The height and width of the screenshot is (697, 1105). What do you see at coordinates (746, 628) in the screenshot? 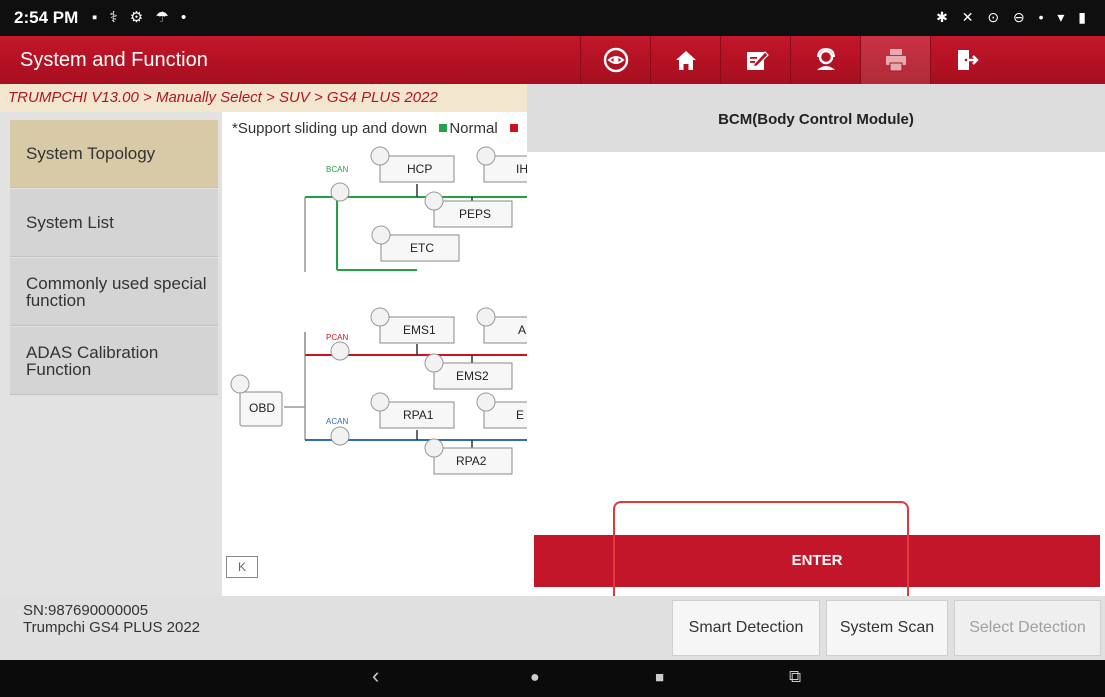
I see `smart-detection-button: Smart Detection` at bounding box center [746, 628].